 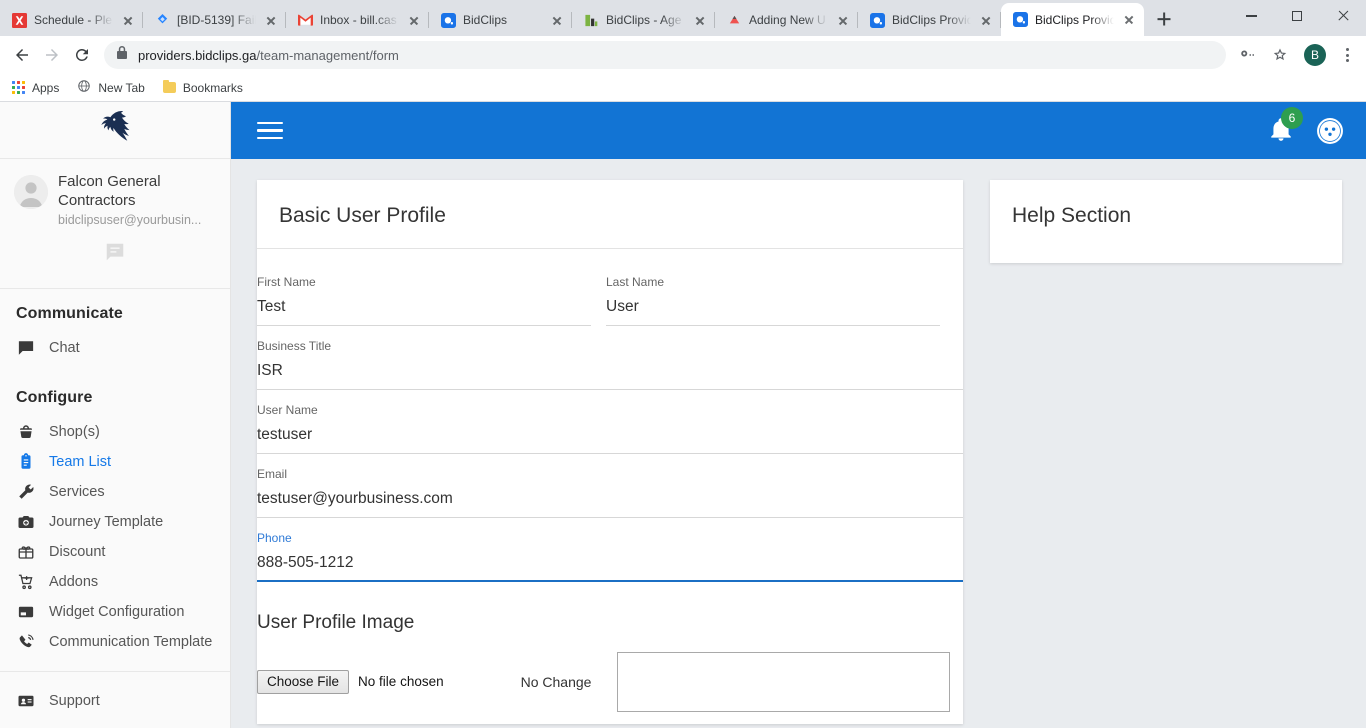 What do you see at coordinates (500, 20) in the screenshot?
I see `browser-tab: BidClips` at bounding box center [500, 20].